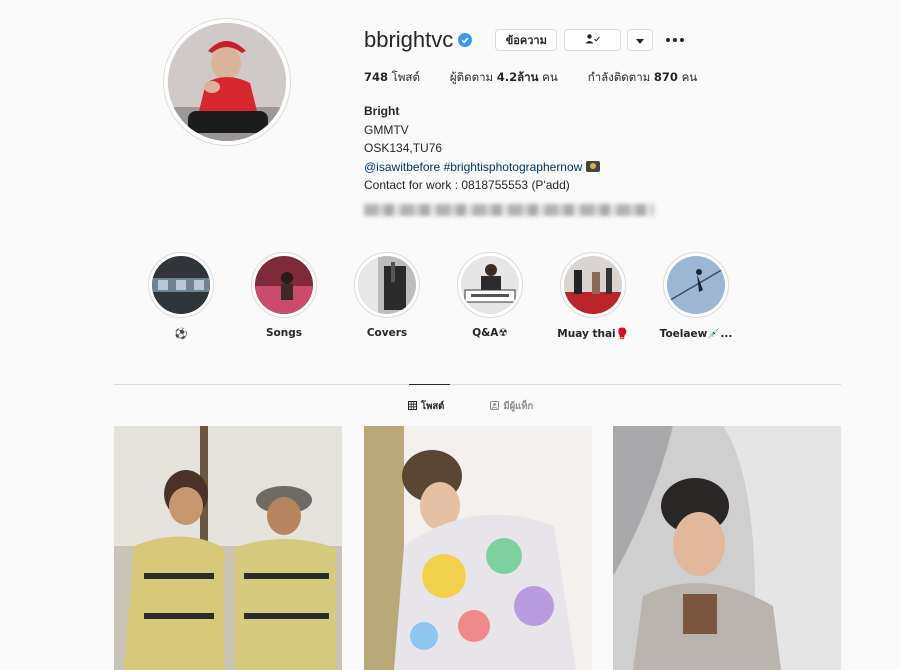 The height and width of the screenshot is (670, 900). Describe the element at coordinates (593, 166) in the screenshot. I see `camera-icon` at that location.